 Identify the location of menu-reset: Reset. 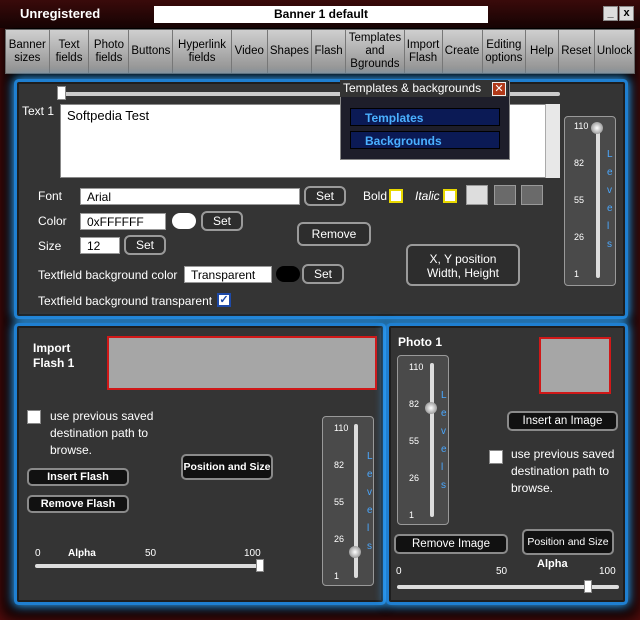
(577, 51).